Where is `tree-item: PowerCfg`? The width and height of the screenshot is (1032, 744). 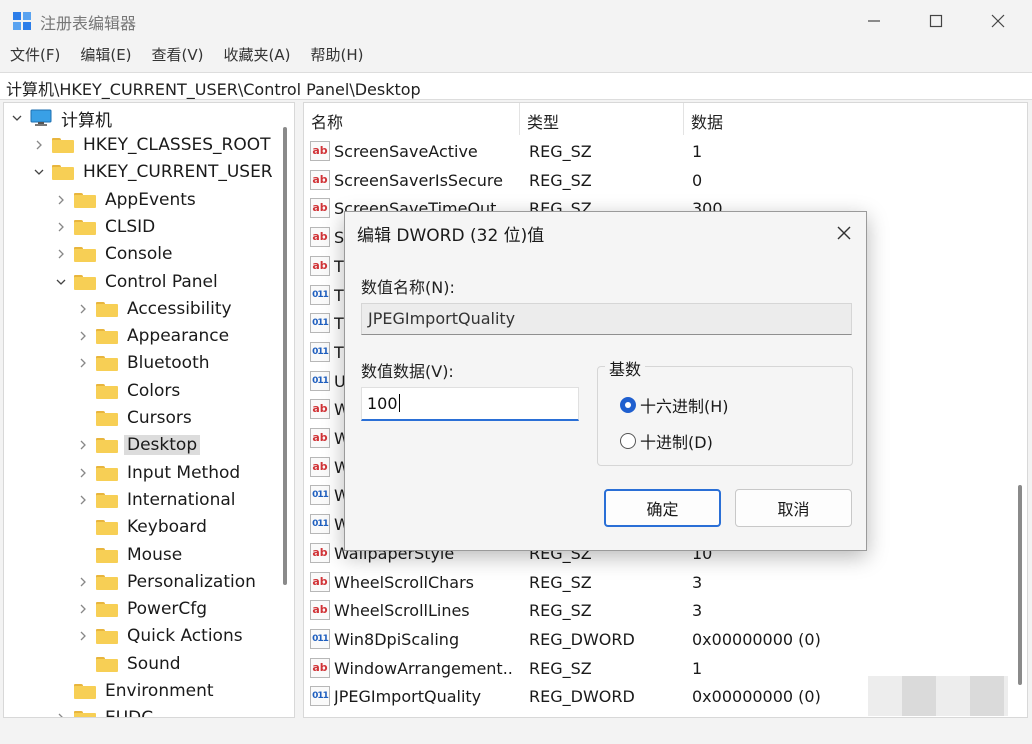 tree-item: PowerCfg is located at coordinates (143, 609).